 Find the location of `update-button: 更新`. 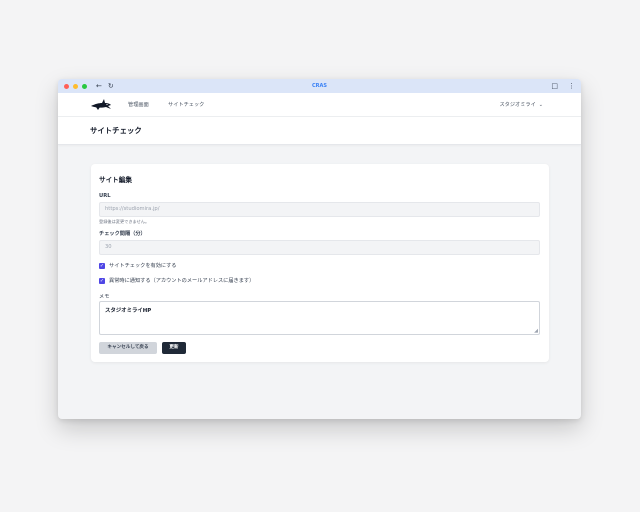

update-button: 更新 is located at coordinates (174, 348).